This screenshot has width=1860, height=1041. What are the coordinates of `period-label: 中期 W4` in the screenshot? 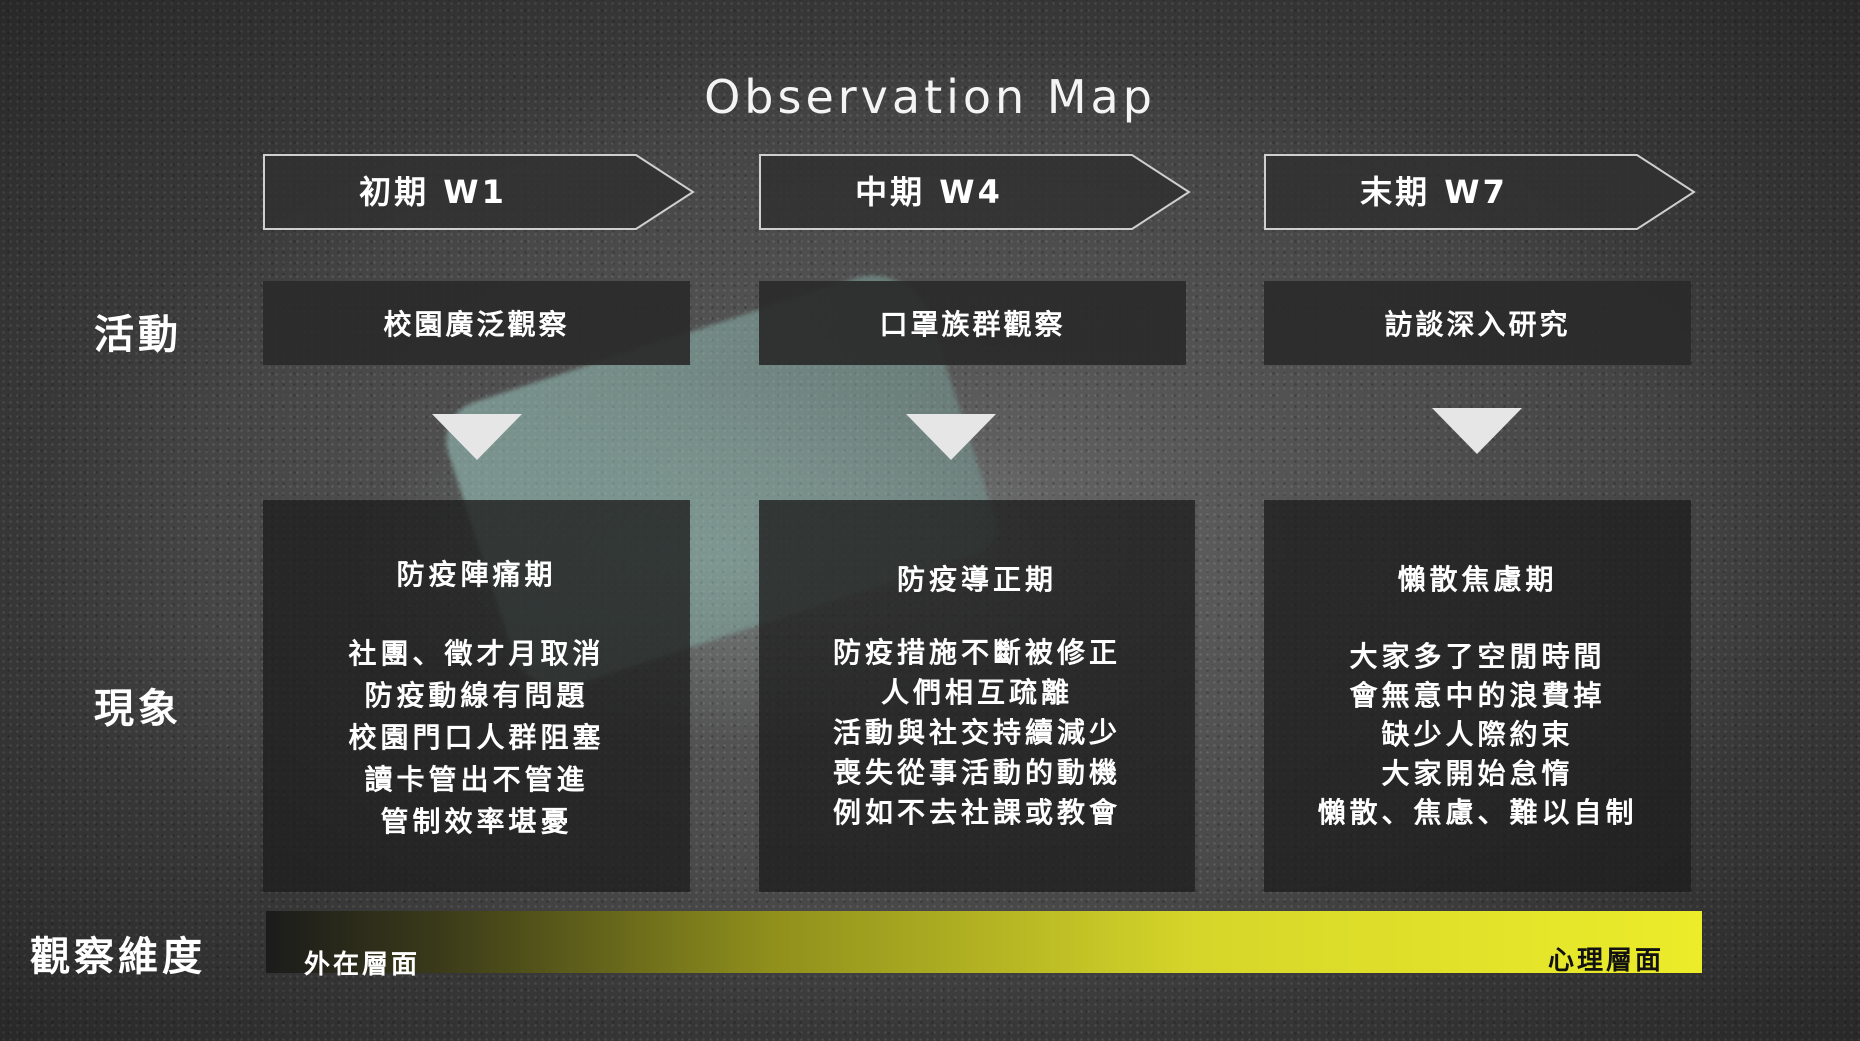 It's located at (929, 192).